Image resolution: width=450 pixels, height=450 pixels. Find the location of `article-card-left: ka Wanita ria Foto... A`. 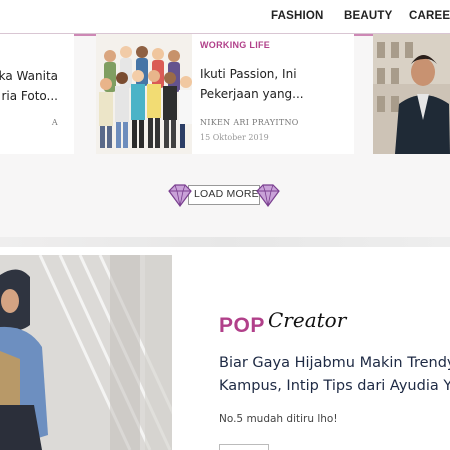

article-card-left: ka Wanita ria Foto... A is located at coordinates (37, 94).